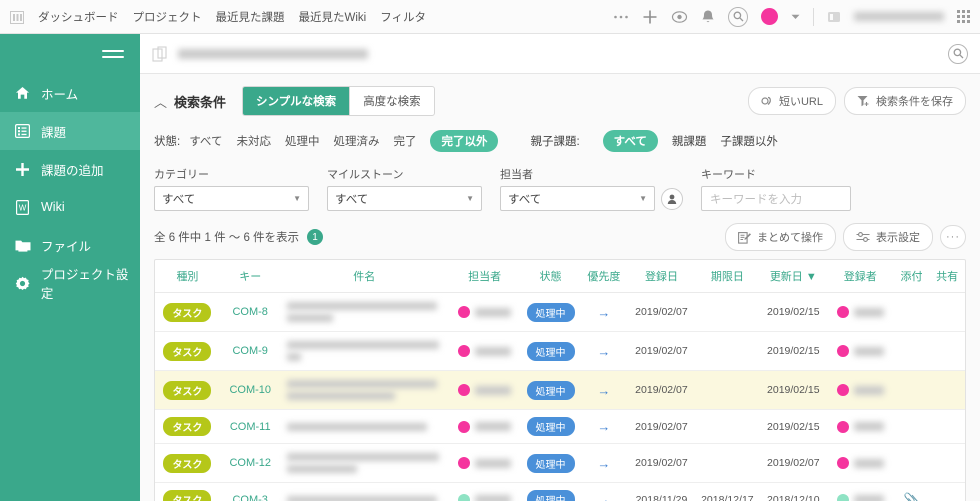 This screenshot has width=980, height=501. I want to click on milestone-value: すべて, so click(352, 199).